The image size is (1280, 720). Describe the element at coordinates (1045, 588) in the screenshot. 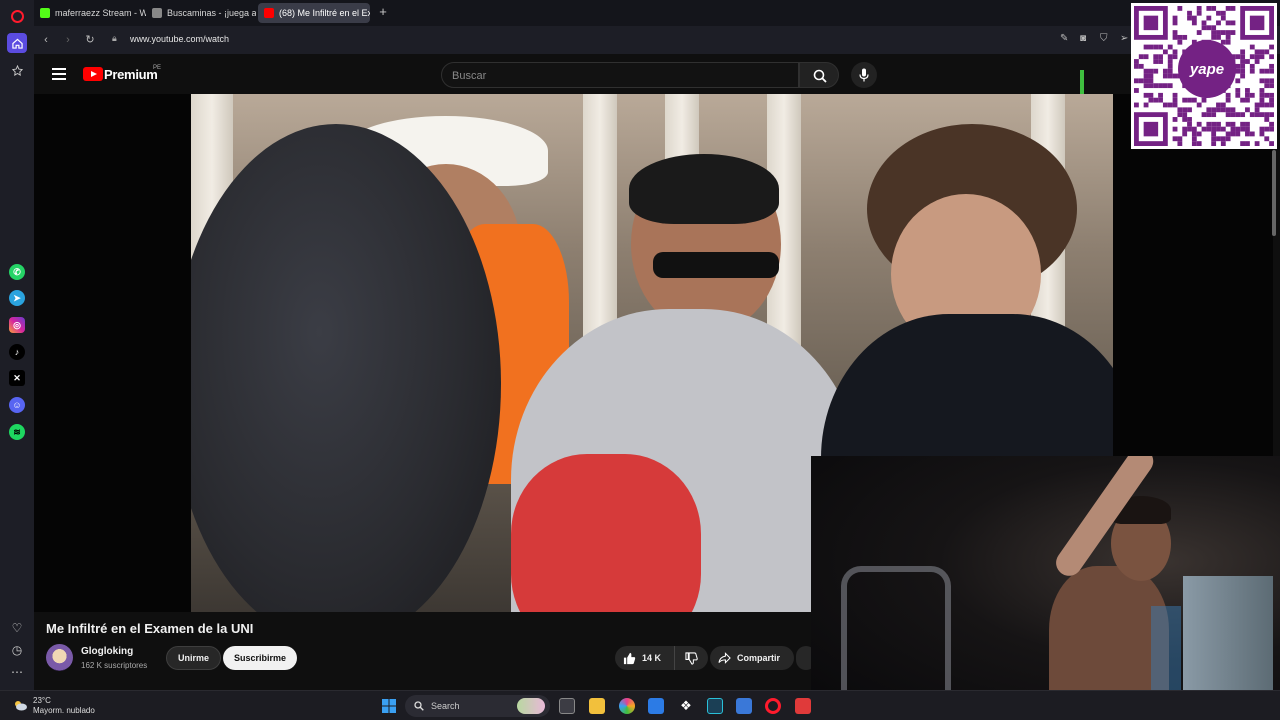

I see `webcam-overlay` at that location.